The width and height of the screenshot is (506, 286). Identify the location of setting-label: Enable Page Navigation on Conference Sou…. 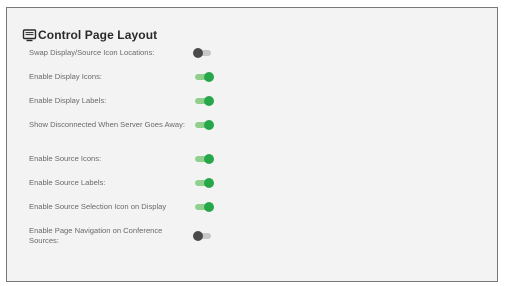
(96, 235).